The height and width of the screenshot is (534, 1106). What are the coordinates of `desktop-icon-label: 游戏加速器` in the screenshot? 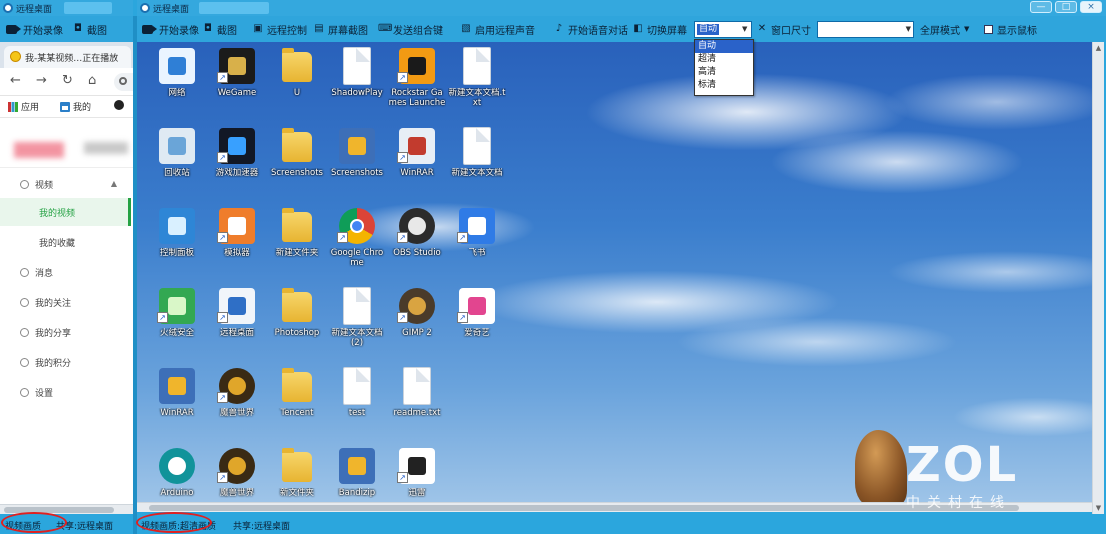 It's located at (237, 173).